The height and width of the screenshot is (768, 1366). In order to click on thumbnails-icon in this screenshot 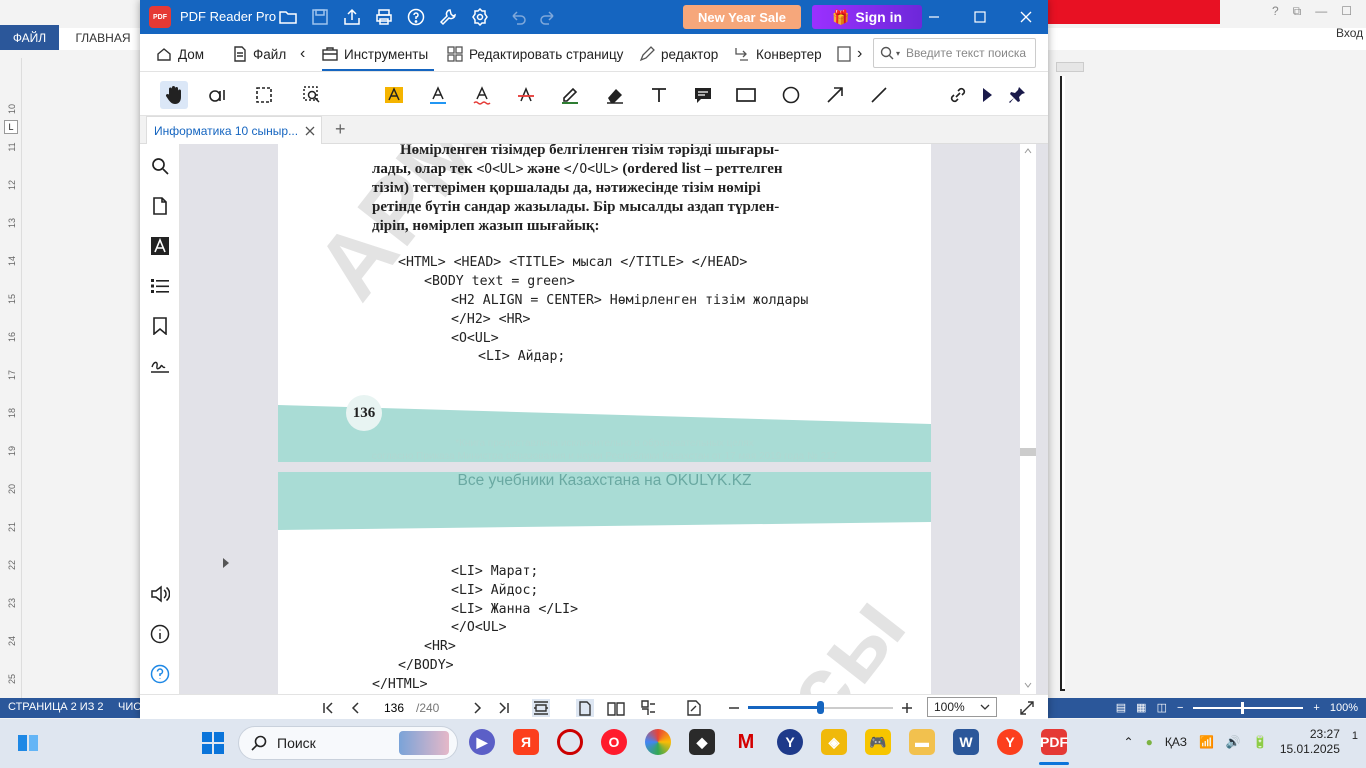, I will do `click(160, 206)`.